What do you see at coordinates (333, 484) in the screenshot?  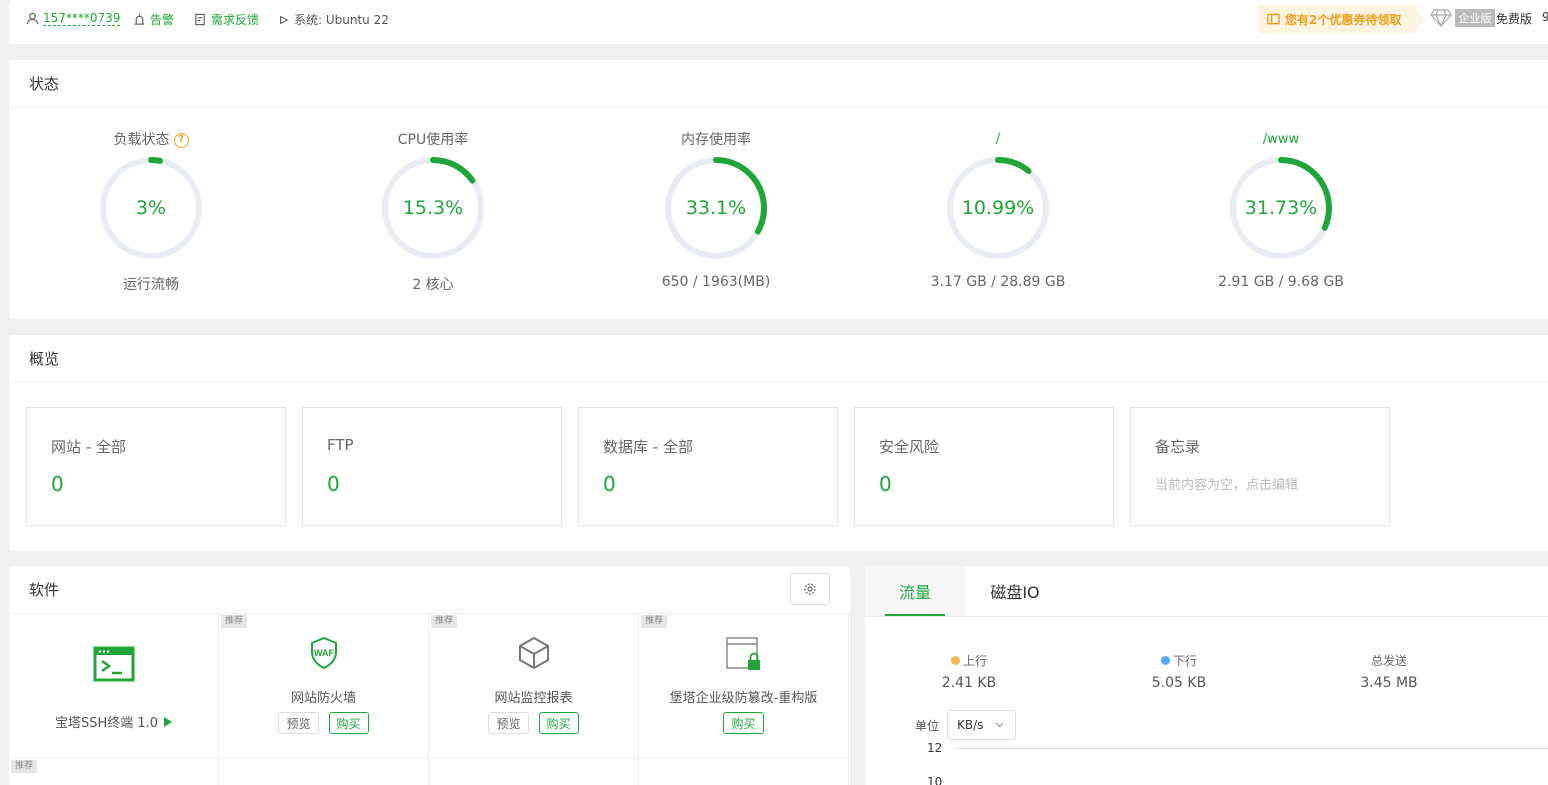 I see `overview-ftp-value: 0` at bounding box center [333, 484].